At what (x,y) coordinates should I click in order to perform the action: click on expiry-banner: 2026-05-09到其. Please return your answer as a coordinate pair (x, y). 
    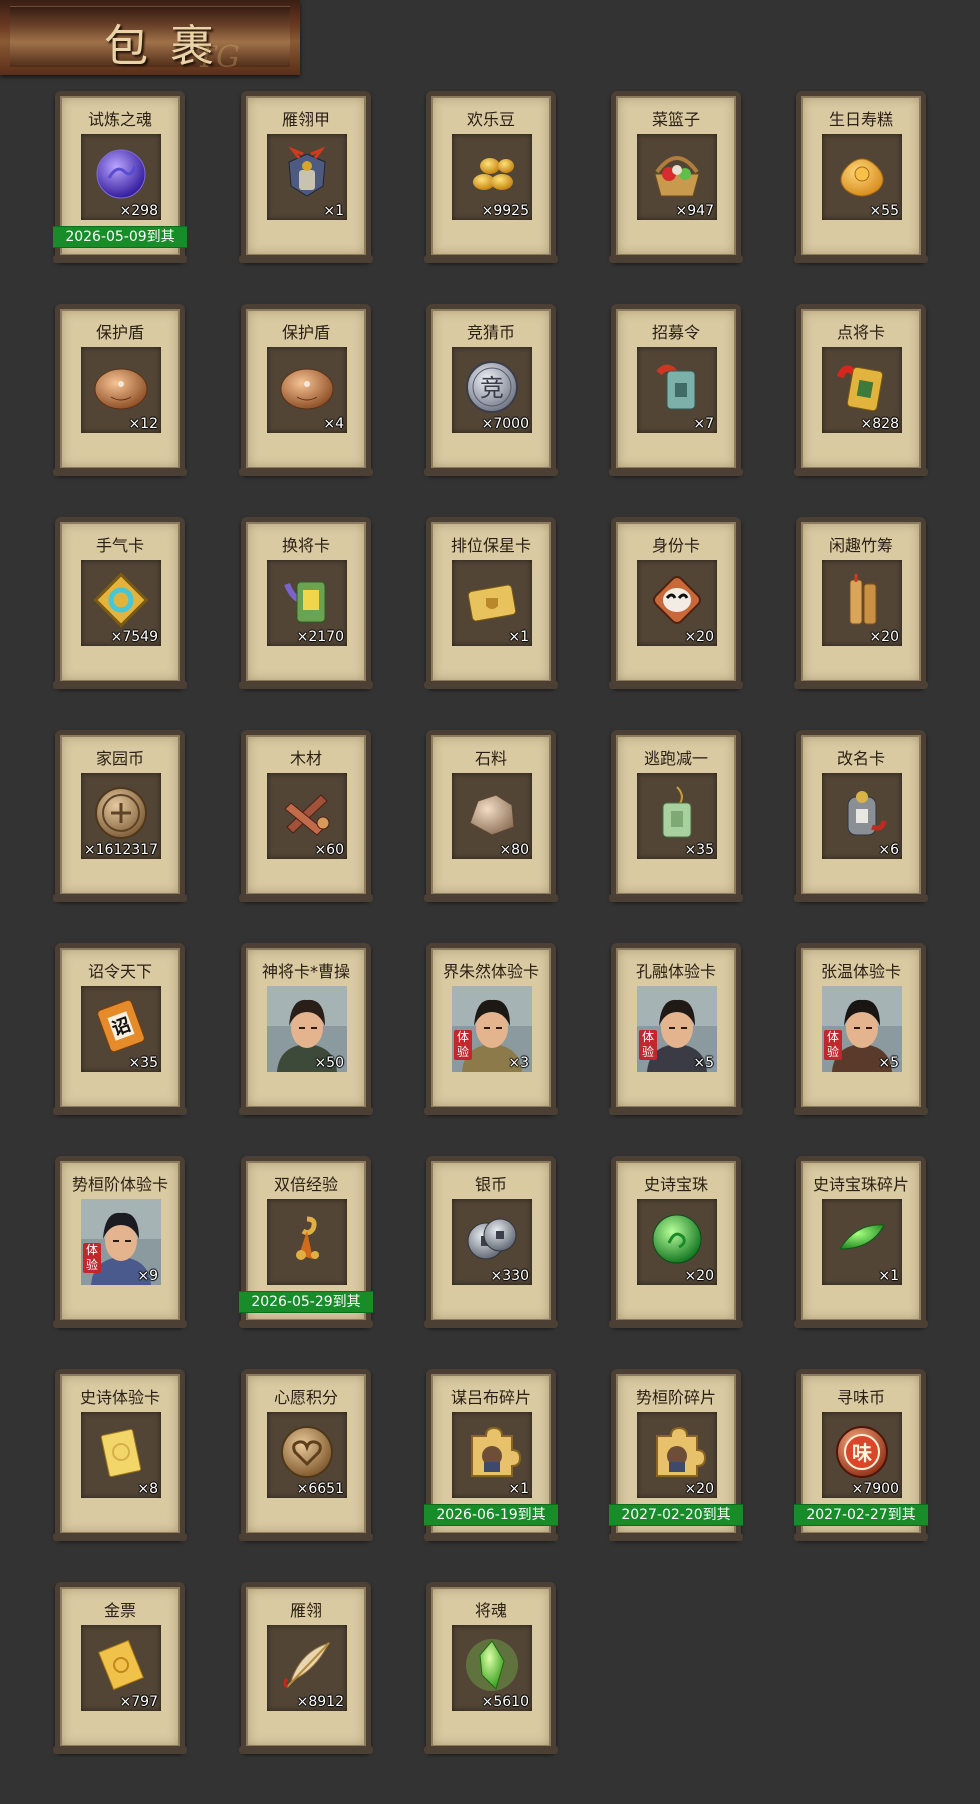
    Looking at the image, I should click on (120, 237).